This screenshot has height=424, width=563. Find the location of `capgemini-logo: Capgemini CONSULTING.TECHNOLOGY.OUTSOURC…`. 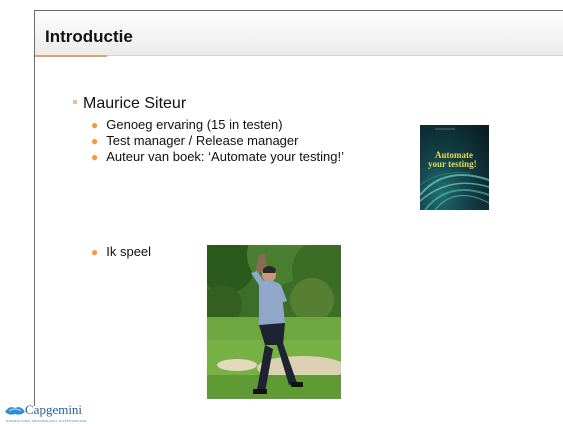

capgemini-logo: Capgemini CONSULTING.TECHNOLOGY.OUTSOURC… is located at coordinates (64, 412).